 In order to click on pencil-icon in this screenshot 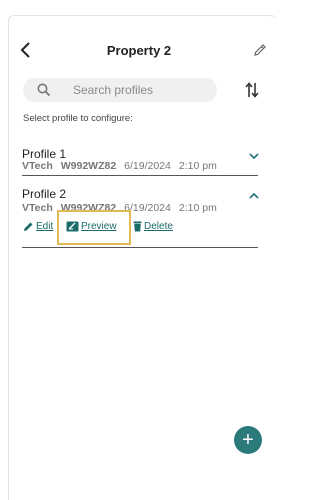, I will do `click(28, 226)`.